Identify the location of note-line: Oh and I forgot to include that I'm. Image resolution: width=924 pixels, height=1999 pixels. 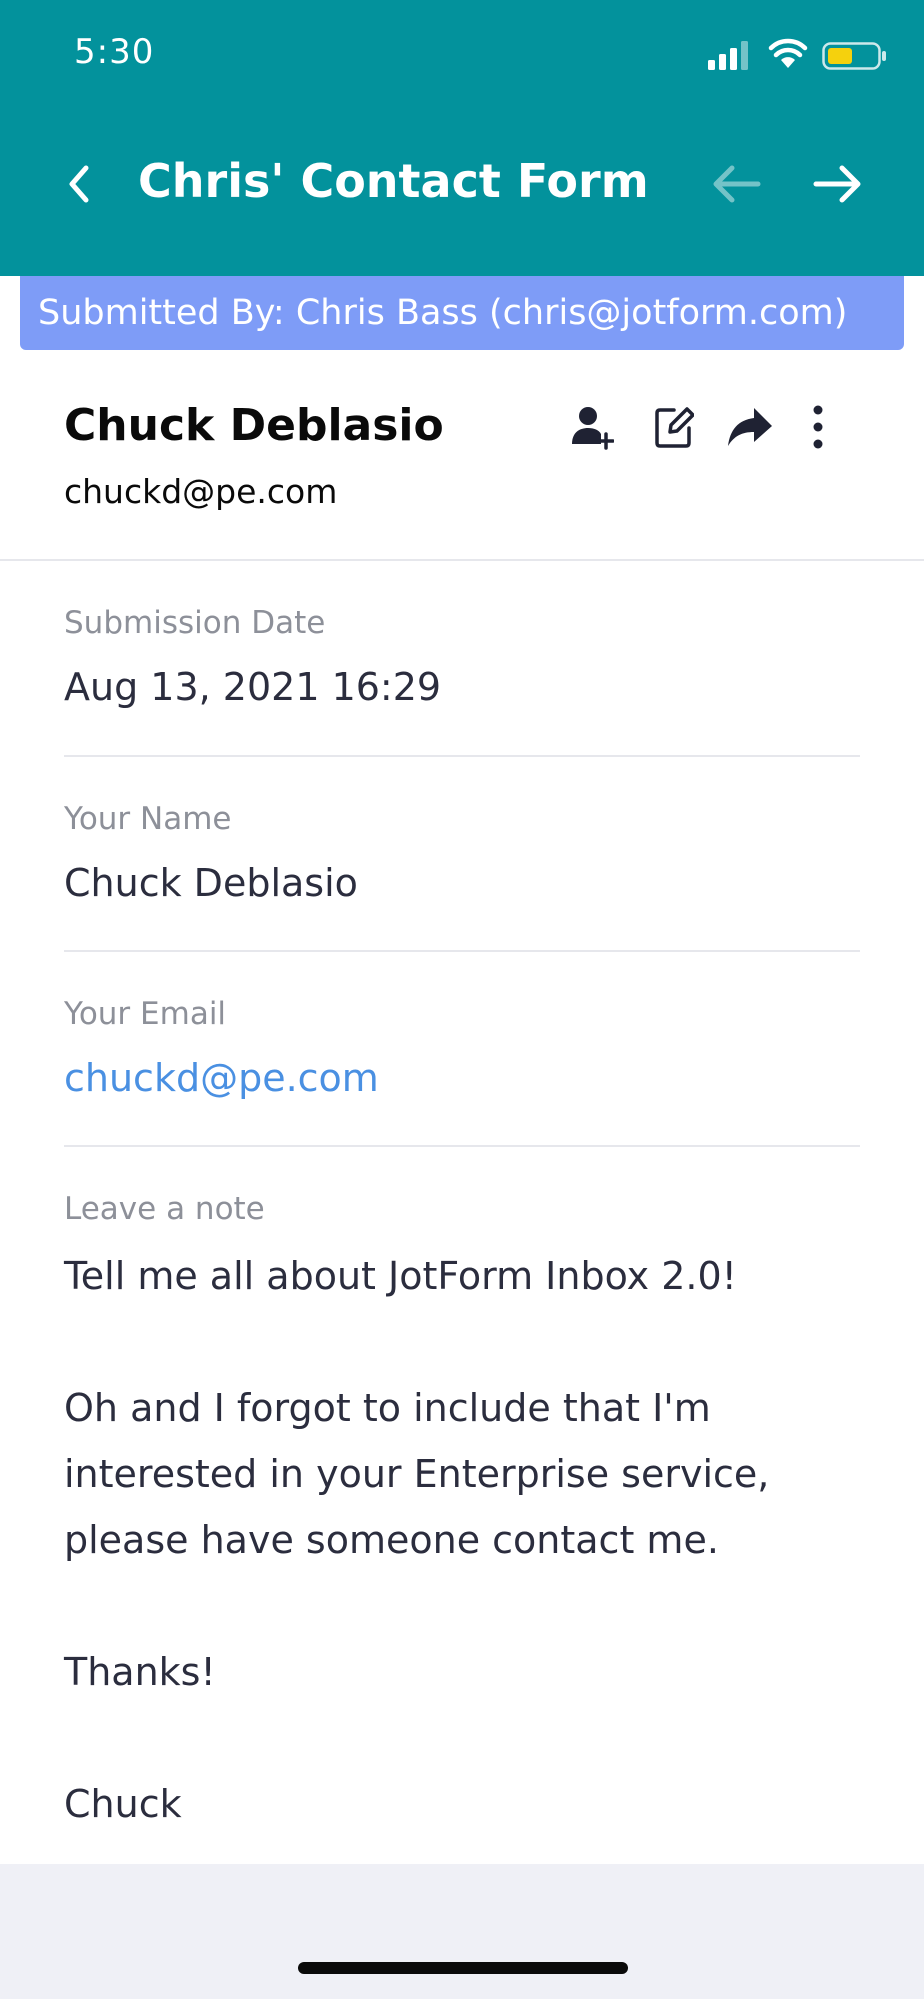
(387, 1408).